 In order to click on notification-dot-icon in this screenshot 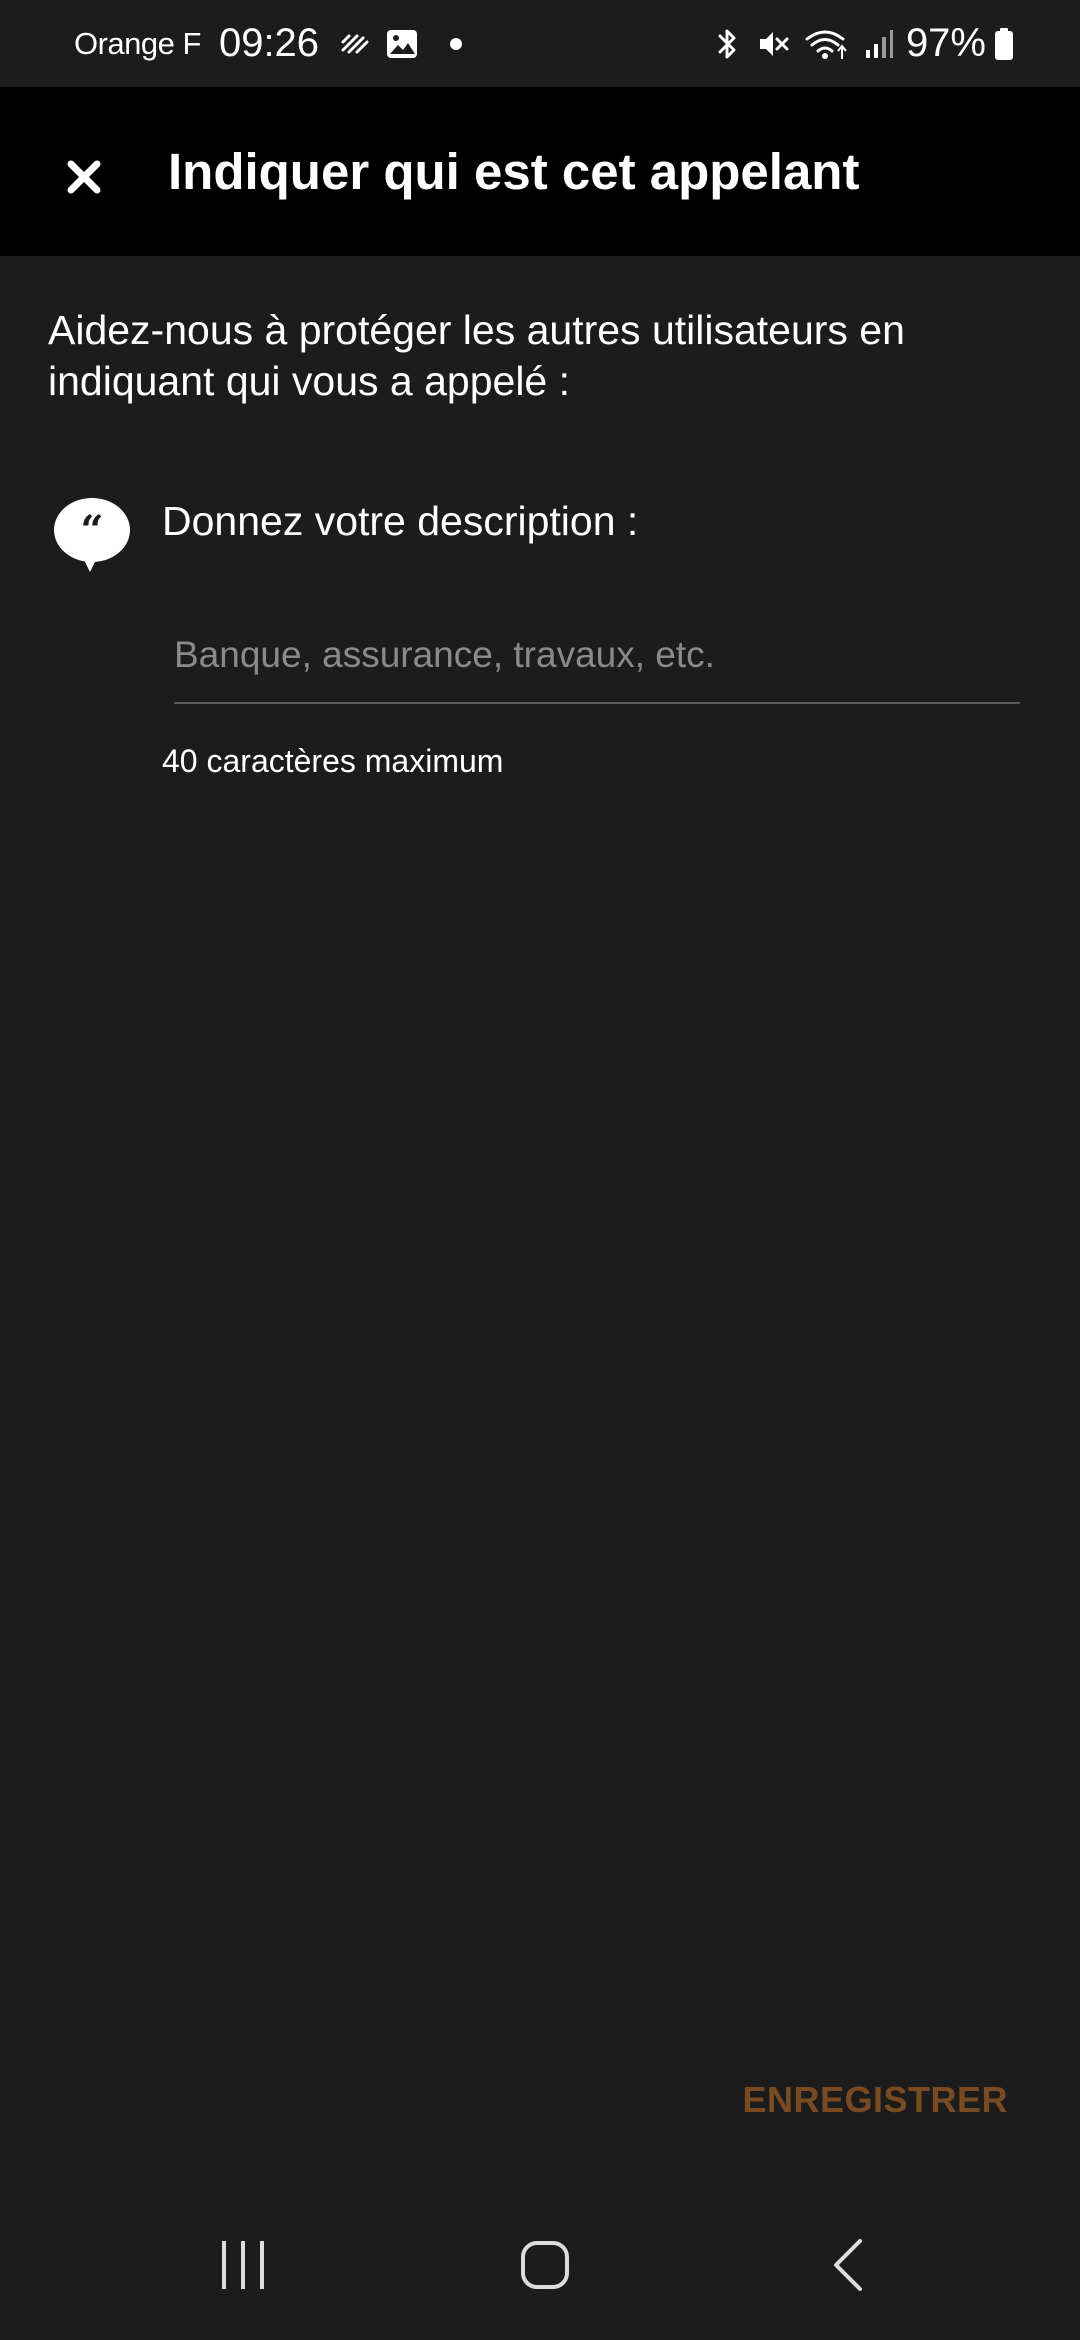, I will do `click(456, 44)`.